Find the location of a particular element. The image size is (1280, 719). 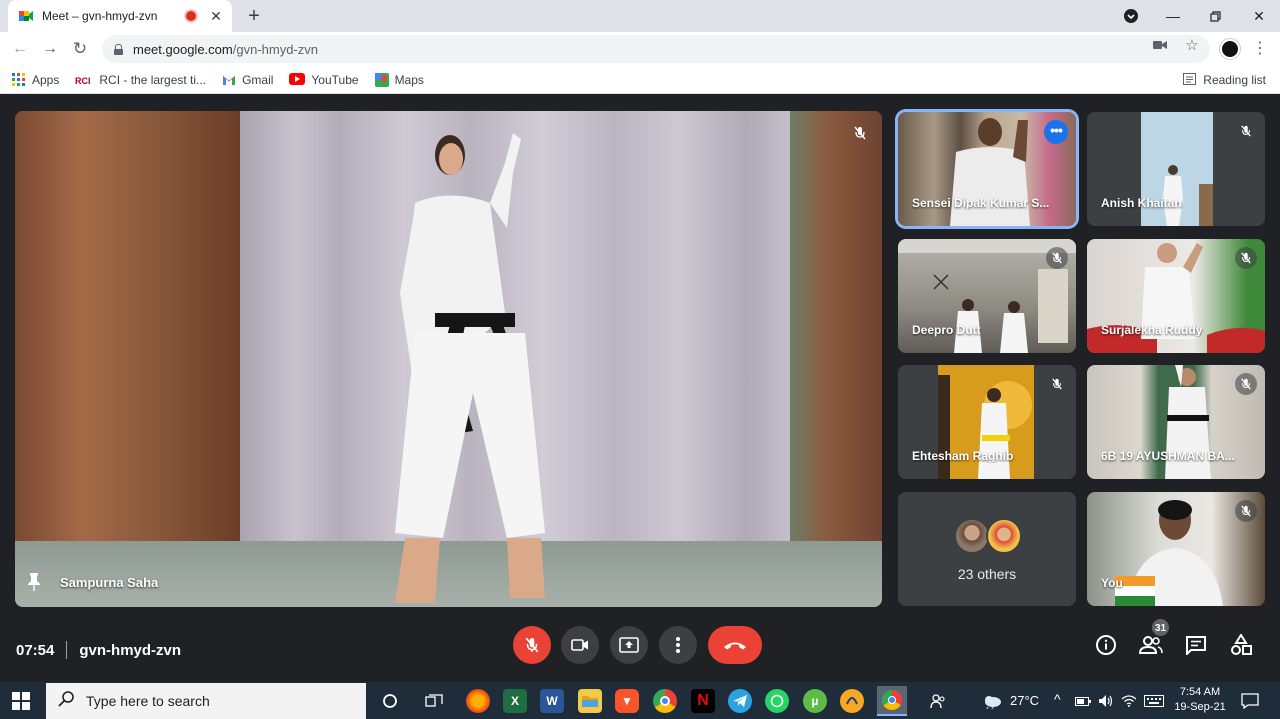

pin-icon is located at coordinates (35, 582).